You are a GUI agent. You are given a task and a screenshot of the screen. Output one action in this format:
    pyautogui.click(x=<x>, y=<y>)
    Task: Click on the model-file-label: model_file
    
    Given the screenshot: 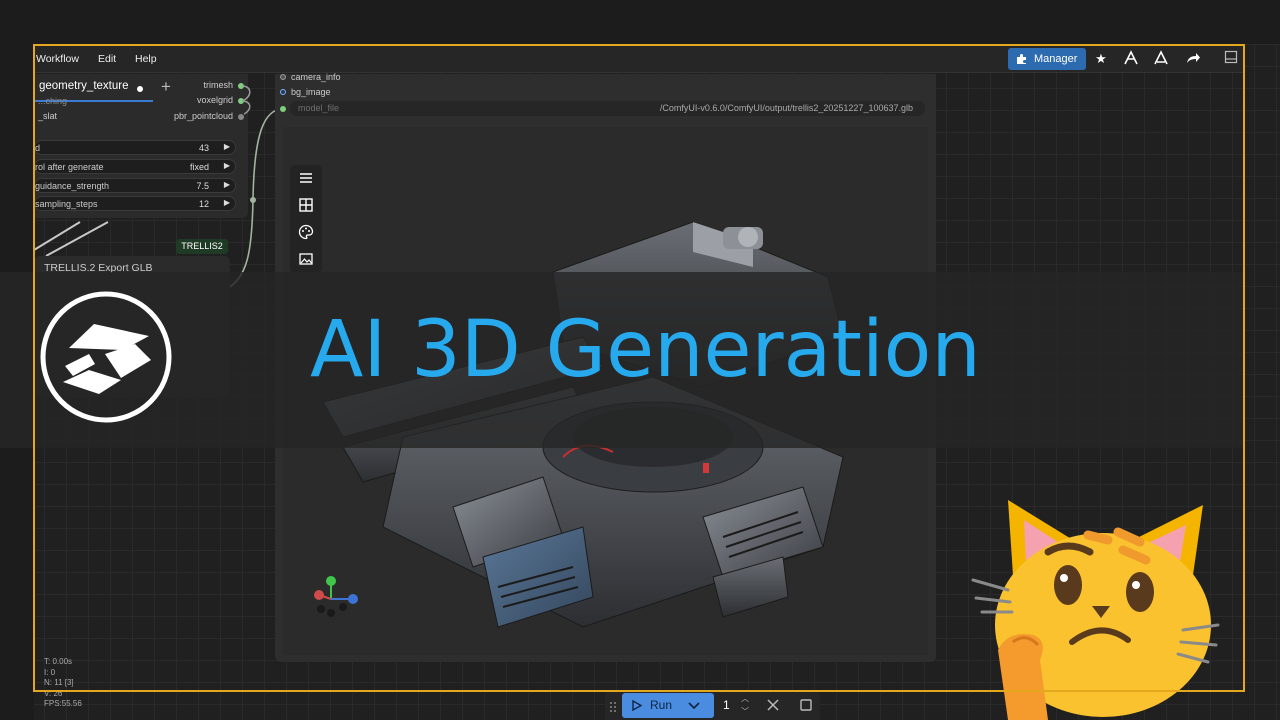 What is the action you would take?
    pyautogui.click(x=319, y=108)
    